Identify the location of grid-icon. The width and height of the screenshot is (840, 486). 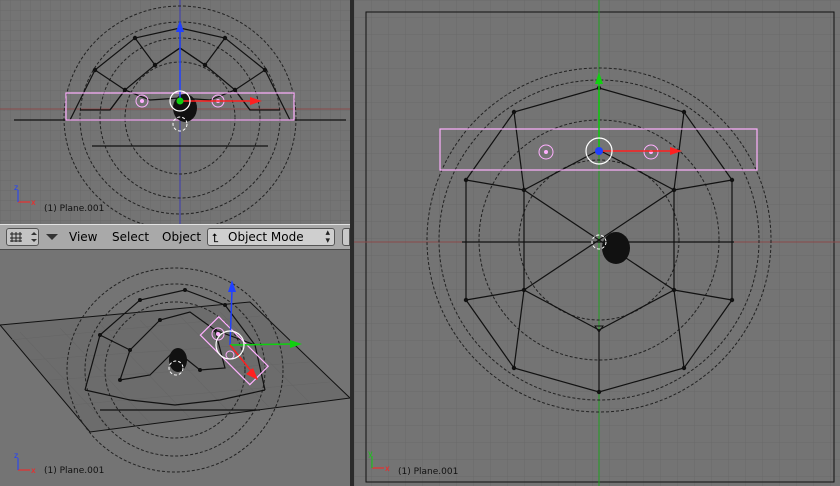
(23, 237).